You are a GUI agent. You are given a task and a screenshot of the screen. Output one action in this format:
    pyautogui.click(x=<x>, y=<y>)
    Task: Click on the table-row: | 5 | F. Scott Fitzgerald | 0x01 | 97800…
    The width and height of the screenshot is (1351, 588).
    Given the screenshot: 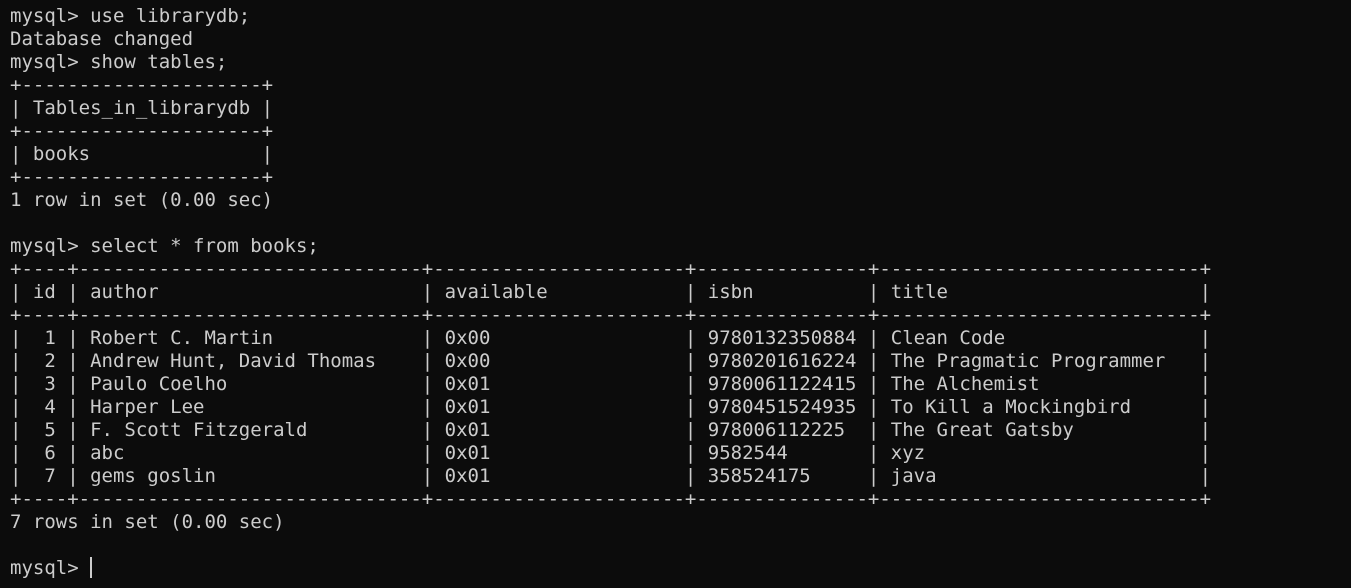 What is the action you would take?
    pyautogui.click(x=611, y=430)
    